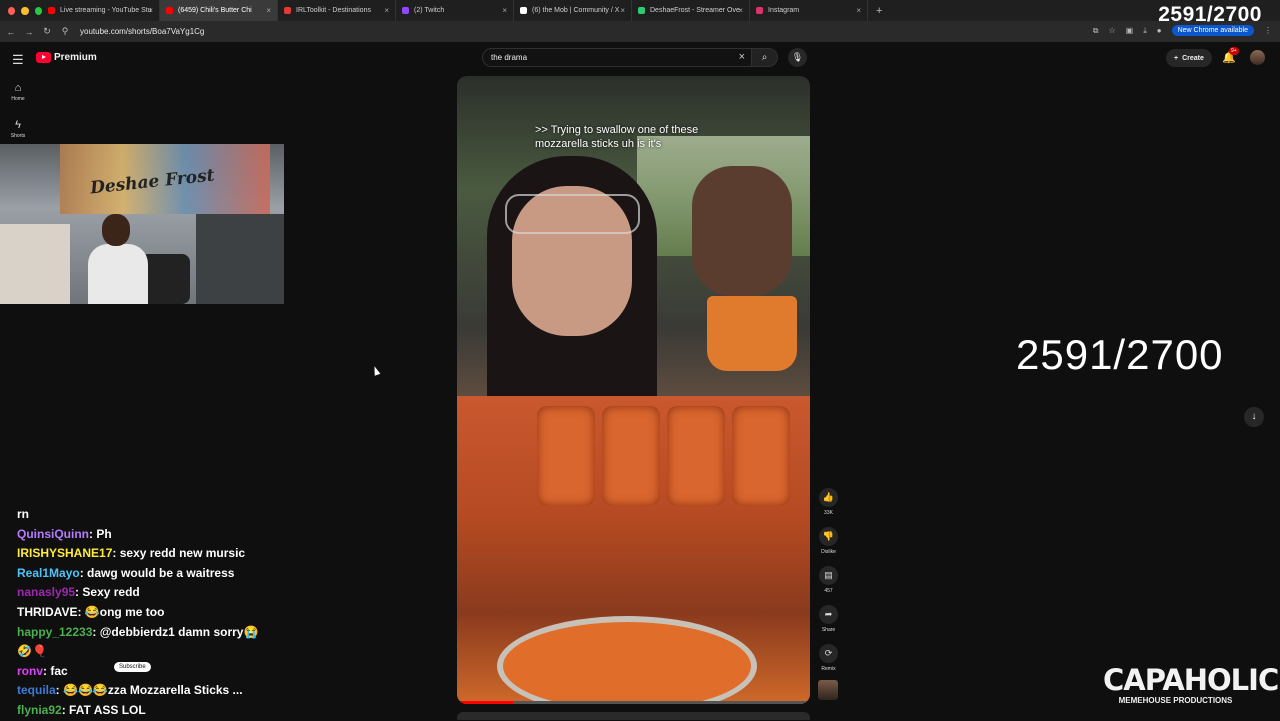 Image resolution: width=1280 pixels, height=721 pixels. Describe the element at coordinates (29, 32) in the screenshot. I see `forward-icon: →` at that location.